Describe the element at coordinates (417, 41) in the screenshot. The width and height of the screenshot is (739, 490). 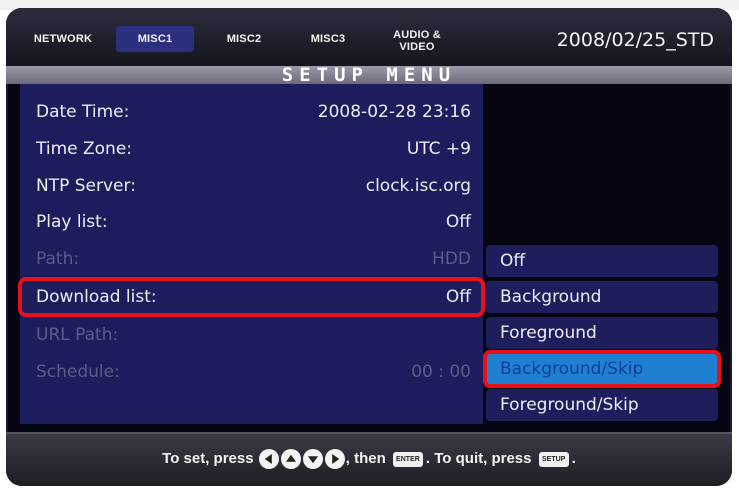
I see `tab-audio-video: AUDIO & VIDEO` at that location.